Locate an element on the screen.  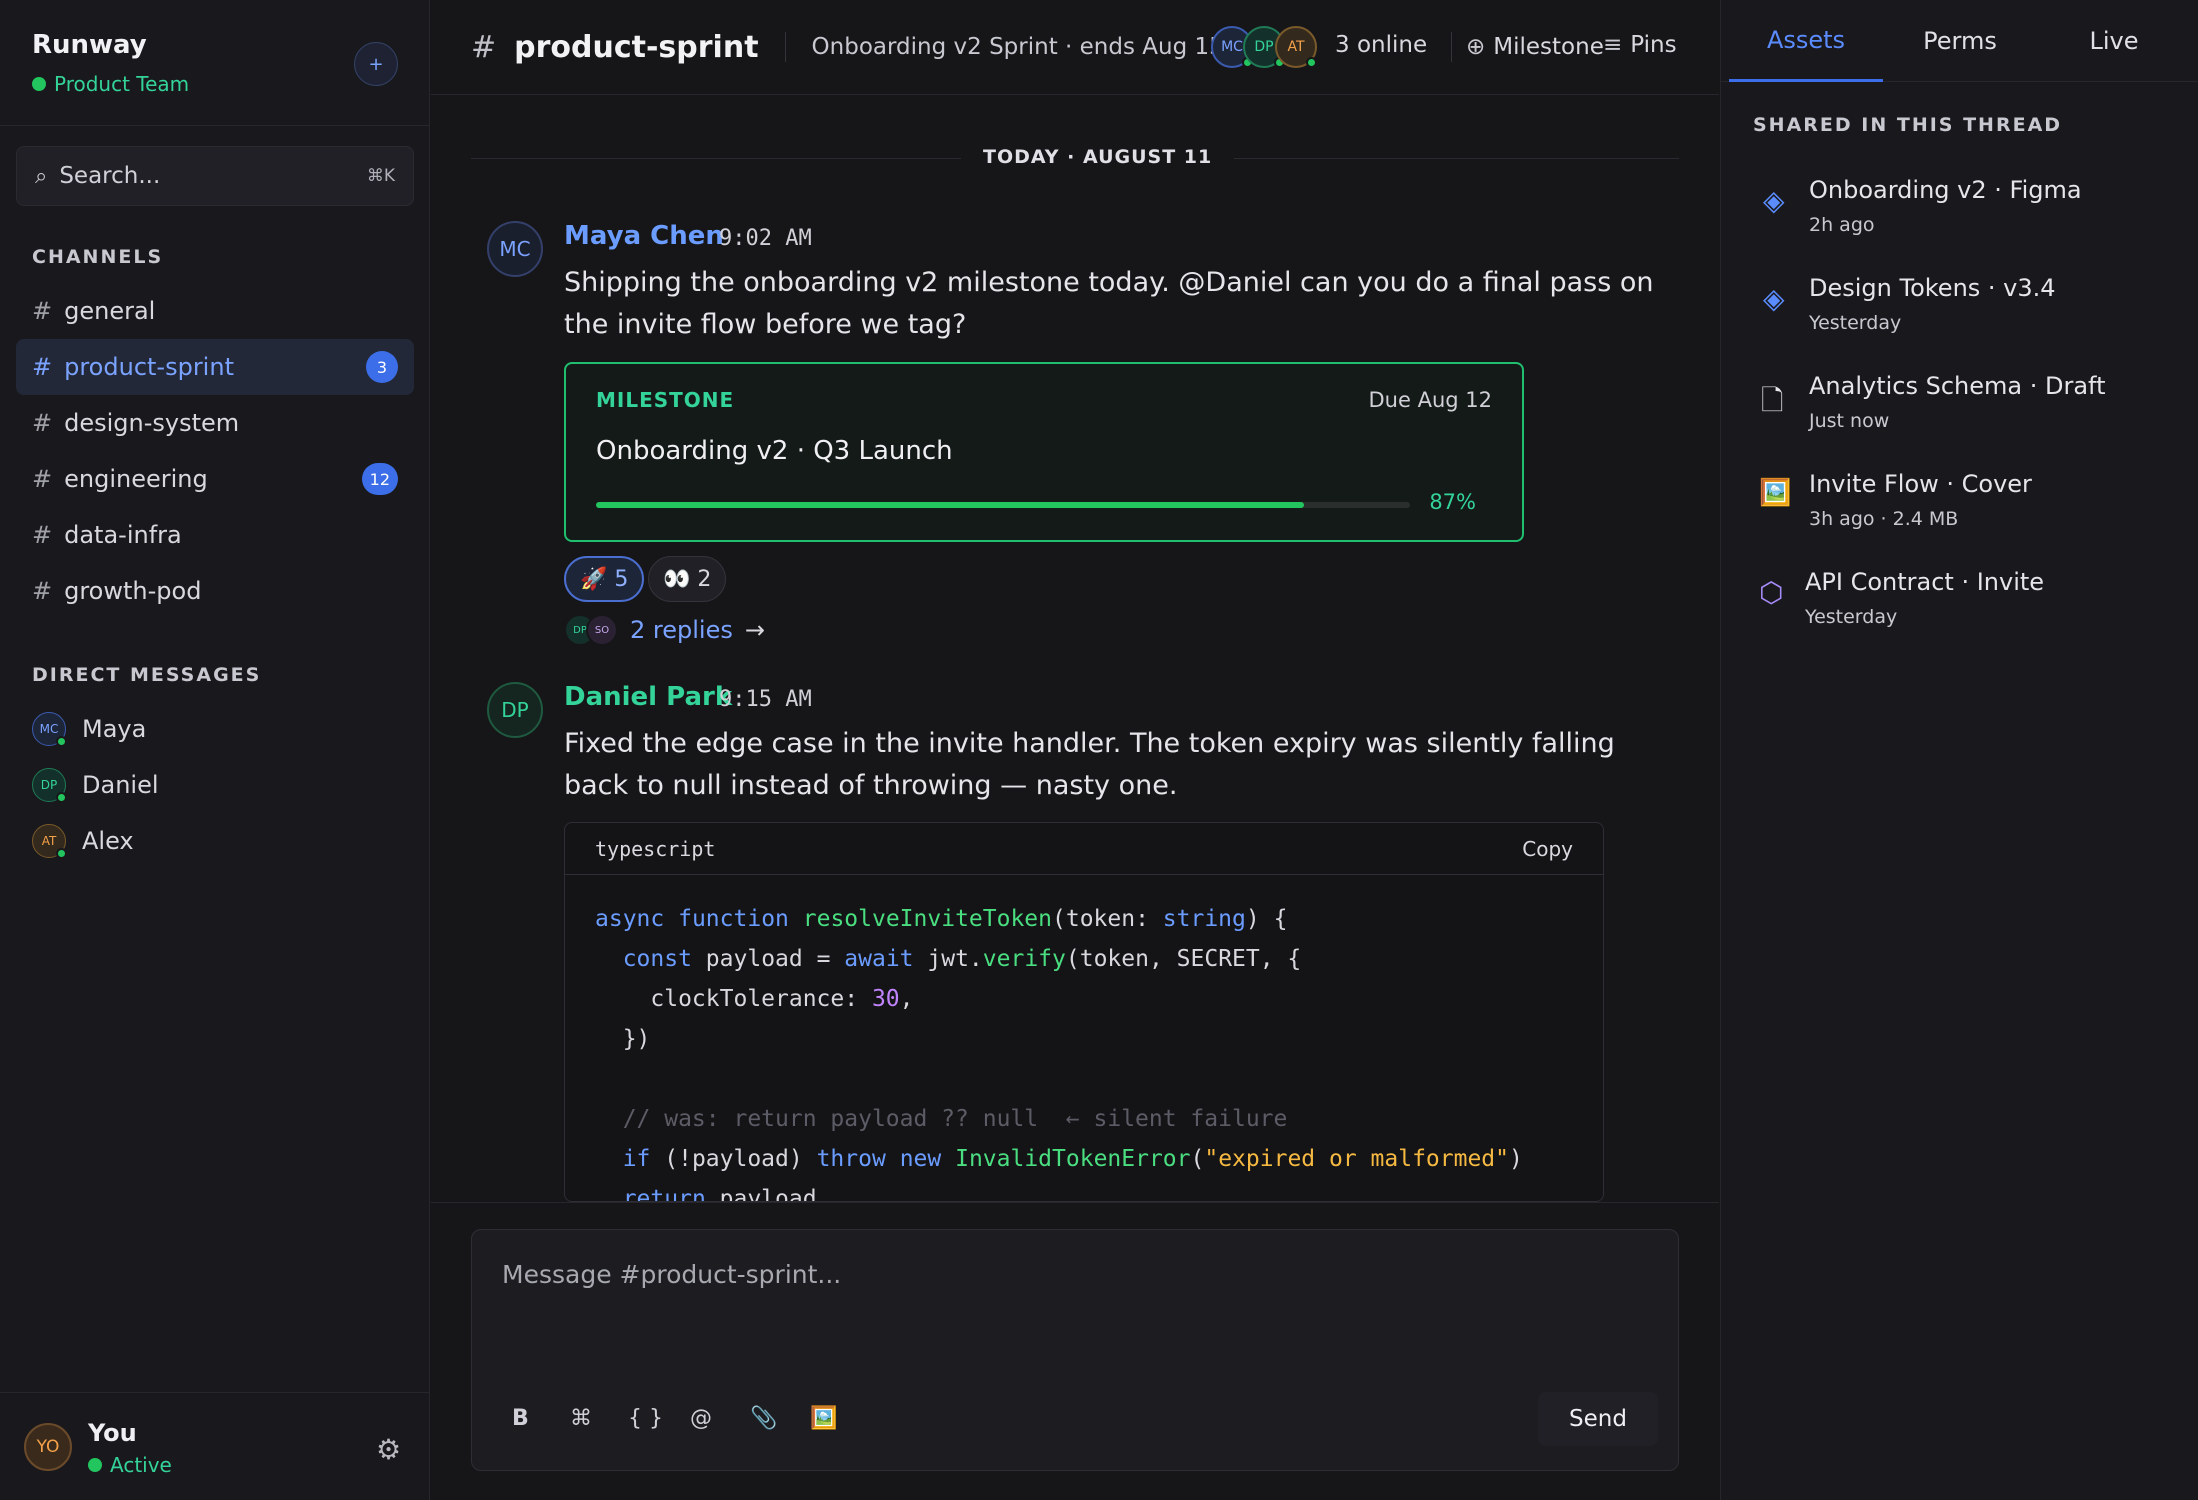
copy-button: Copy is located at coordinates (1547, 849).